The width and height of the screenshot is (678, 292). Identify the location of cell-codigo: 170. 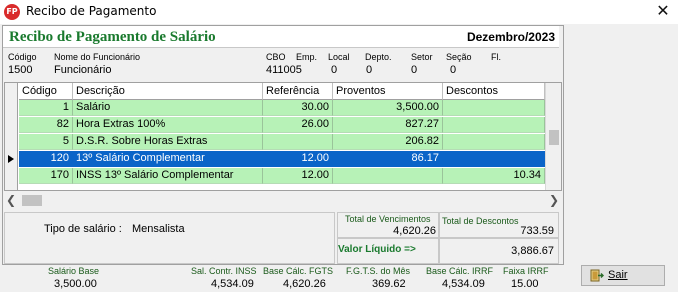
(46, 176).